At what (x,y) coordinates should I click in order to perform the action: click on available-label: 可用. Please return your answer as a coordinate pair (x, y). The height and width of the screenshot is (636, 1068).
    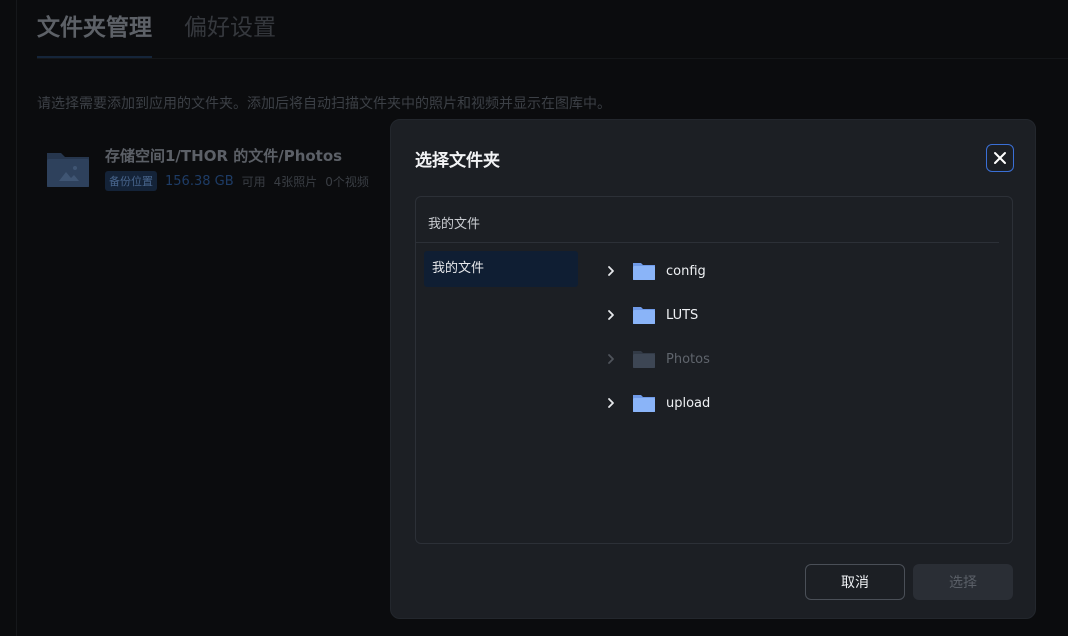
    Looking at the image, I should click on (253, 181).